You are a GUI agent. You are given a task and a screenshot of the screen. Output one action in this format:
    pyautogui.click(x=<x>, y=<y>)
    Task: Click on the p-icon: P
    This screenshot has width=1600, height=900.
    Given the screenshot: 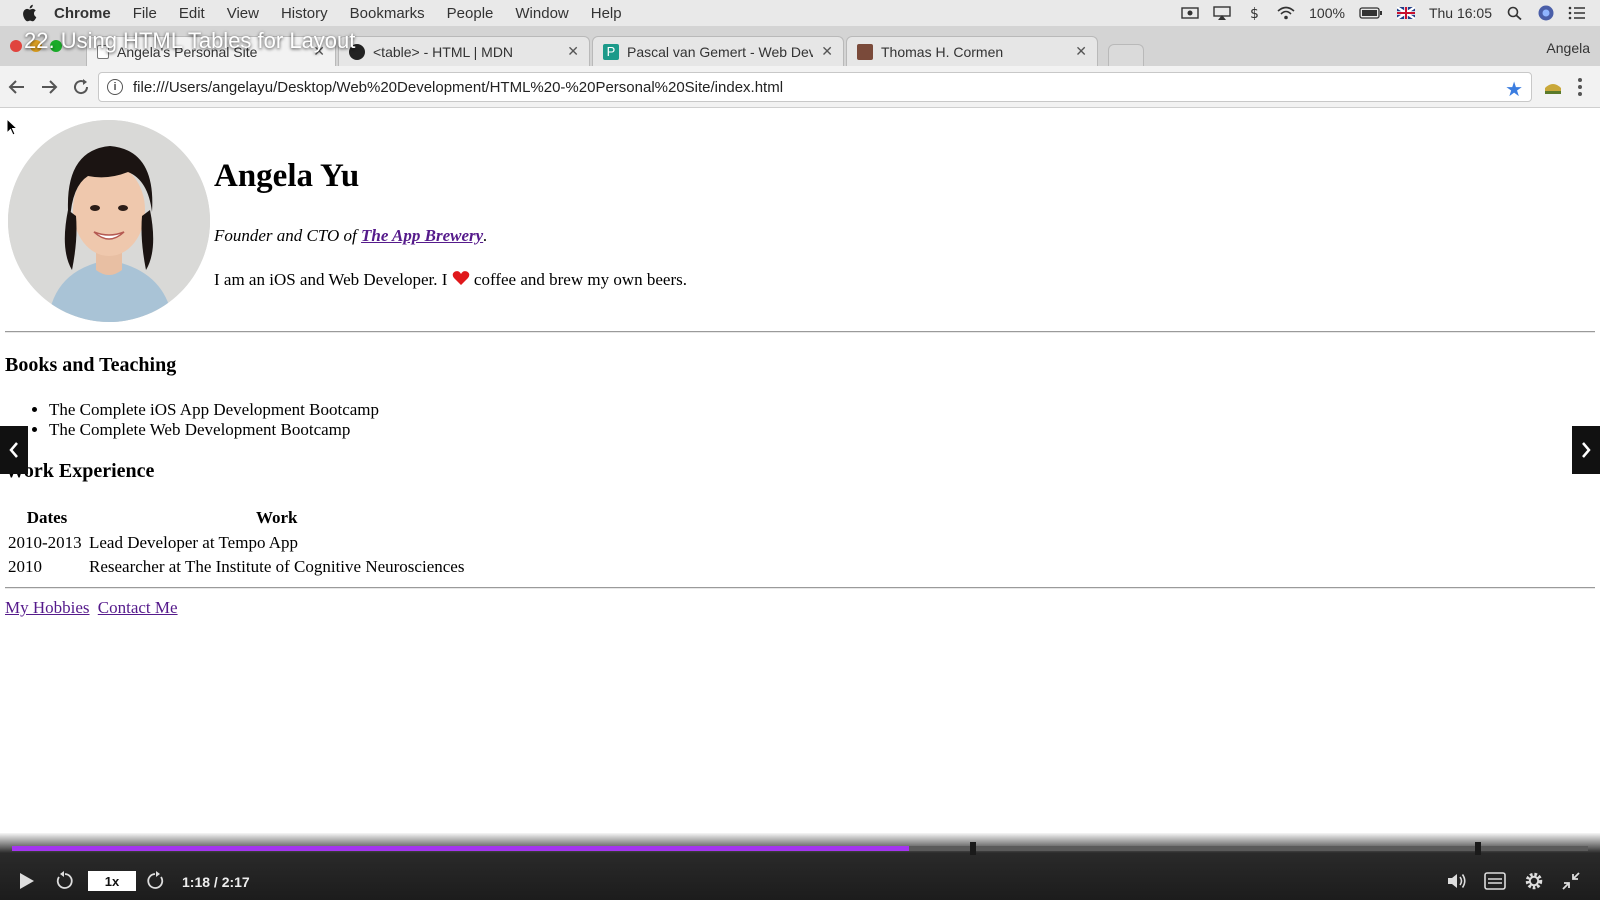 What is the action you would take?
    pyautogui.click(x=611, y=51)
    